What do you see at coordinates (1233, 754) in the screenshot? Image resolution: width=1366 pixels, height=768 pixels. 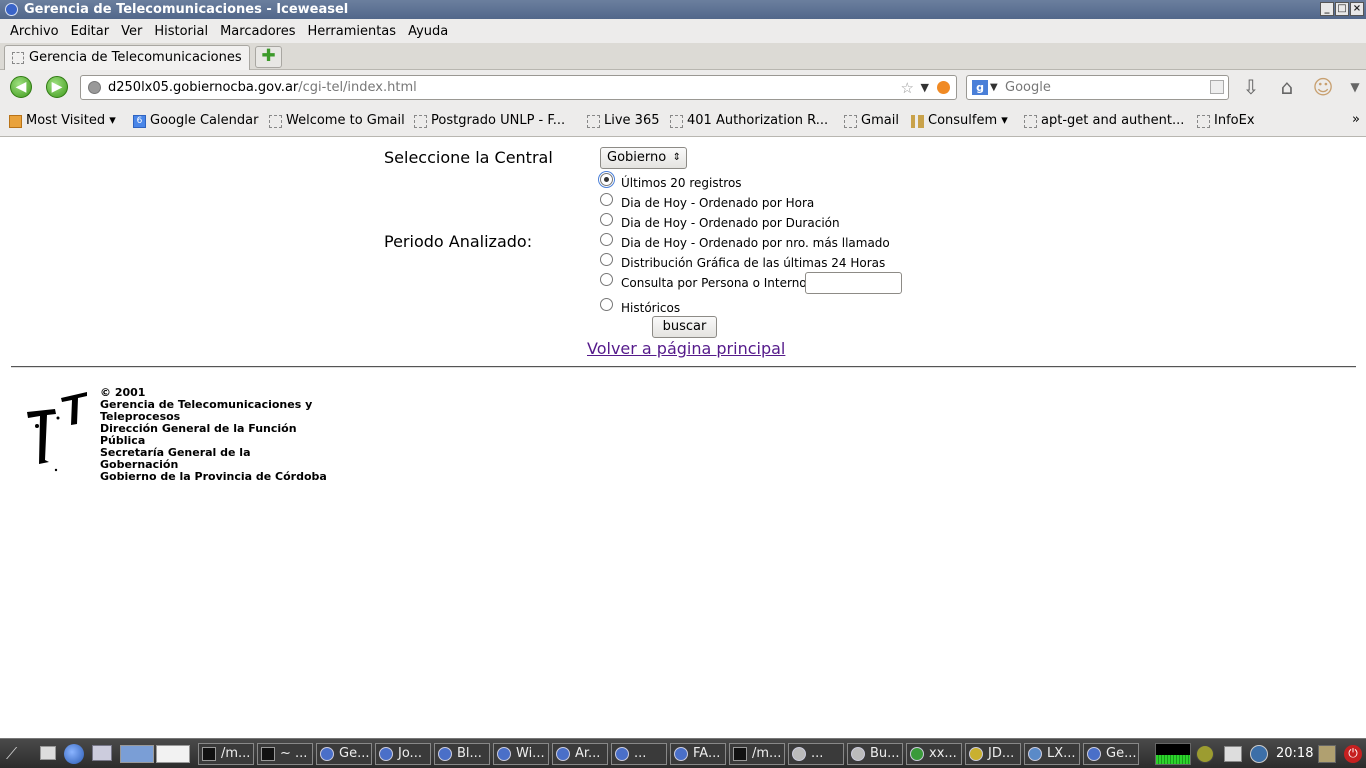 I see `tray-window-icon` at bounding box center [1233, 754].